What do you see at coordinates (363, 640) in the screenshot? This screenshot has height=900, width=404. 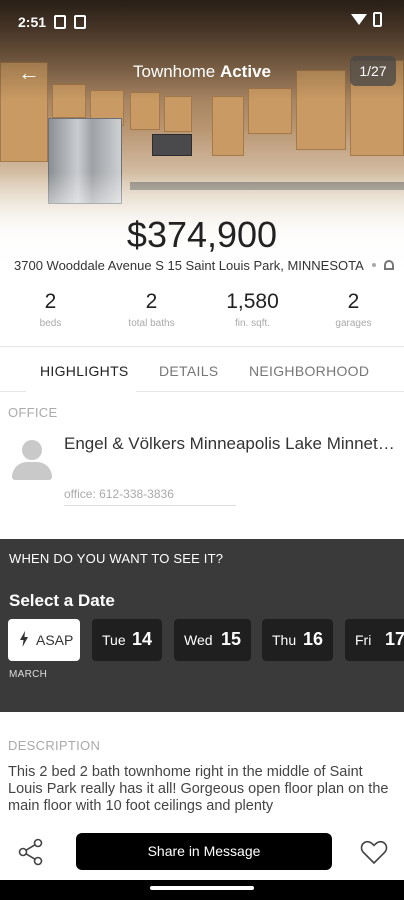 I see `date-weekday: Fri` at bounding box center [363, 640].